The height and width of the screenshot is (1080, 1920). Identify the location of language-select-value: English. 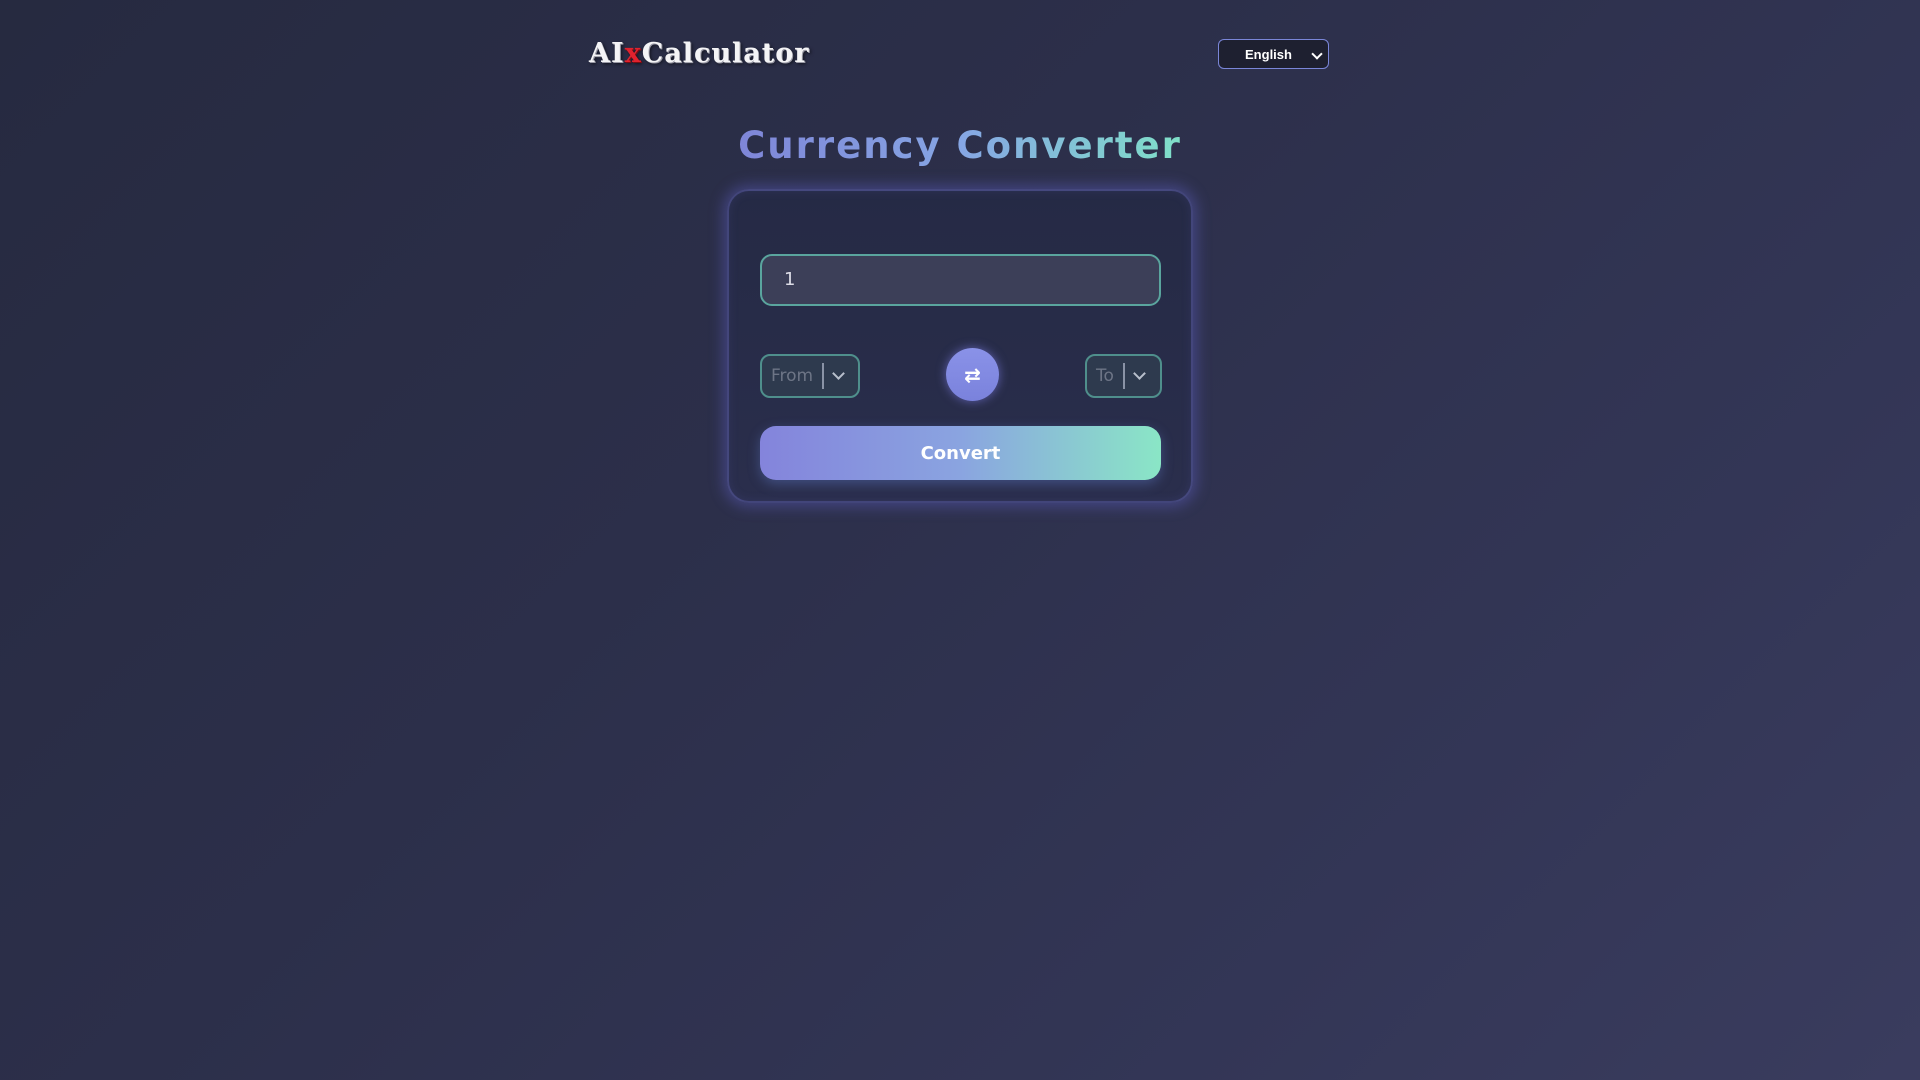
(1268, 54).